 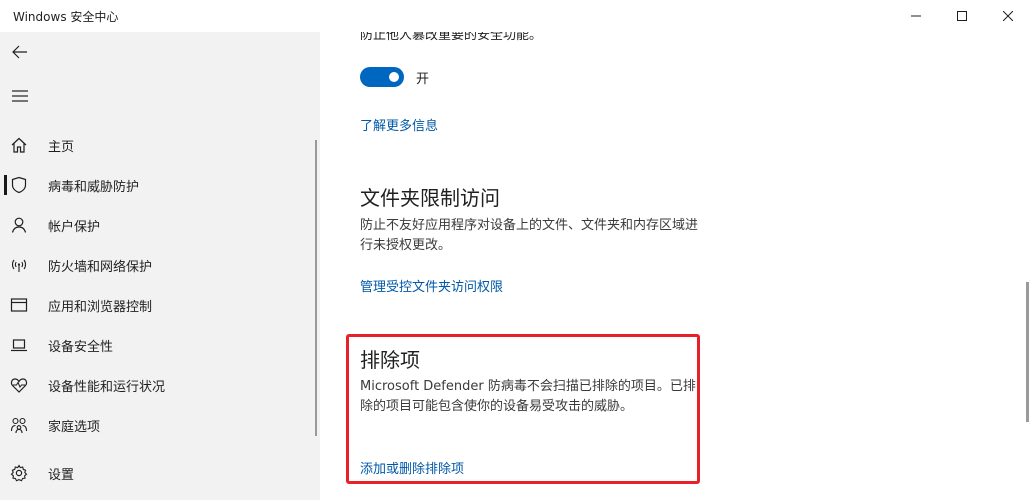 I want to click on sidebar-item-virus-protection: 病毒和威胁防护, so click(x=158, y=185).